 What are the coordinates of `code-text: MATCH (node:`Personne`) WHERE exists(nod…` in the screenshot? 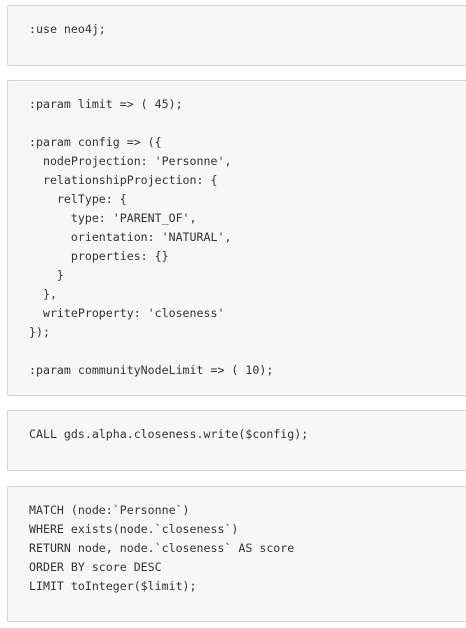 It's located at (162, 548).